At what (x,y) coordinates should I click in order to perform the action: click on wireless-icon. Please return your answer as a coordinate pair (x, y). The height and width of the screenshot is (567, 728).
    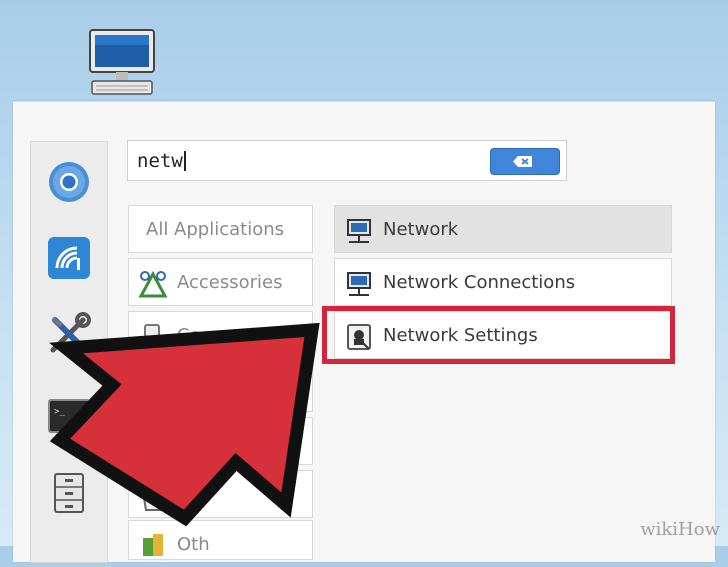
    Looking at the image, I should click on (69, 258).